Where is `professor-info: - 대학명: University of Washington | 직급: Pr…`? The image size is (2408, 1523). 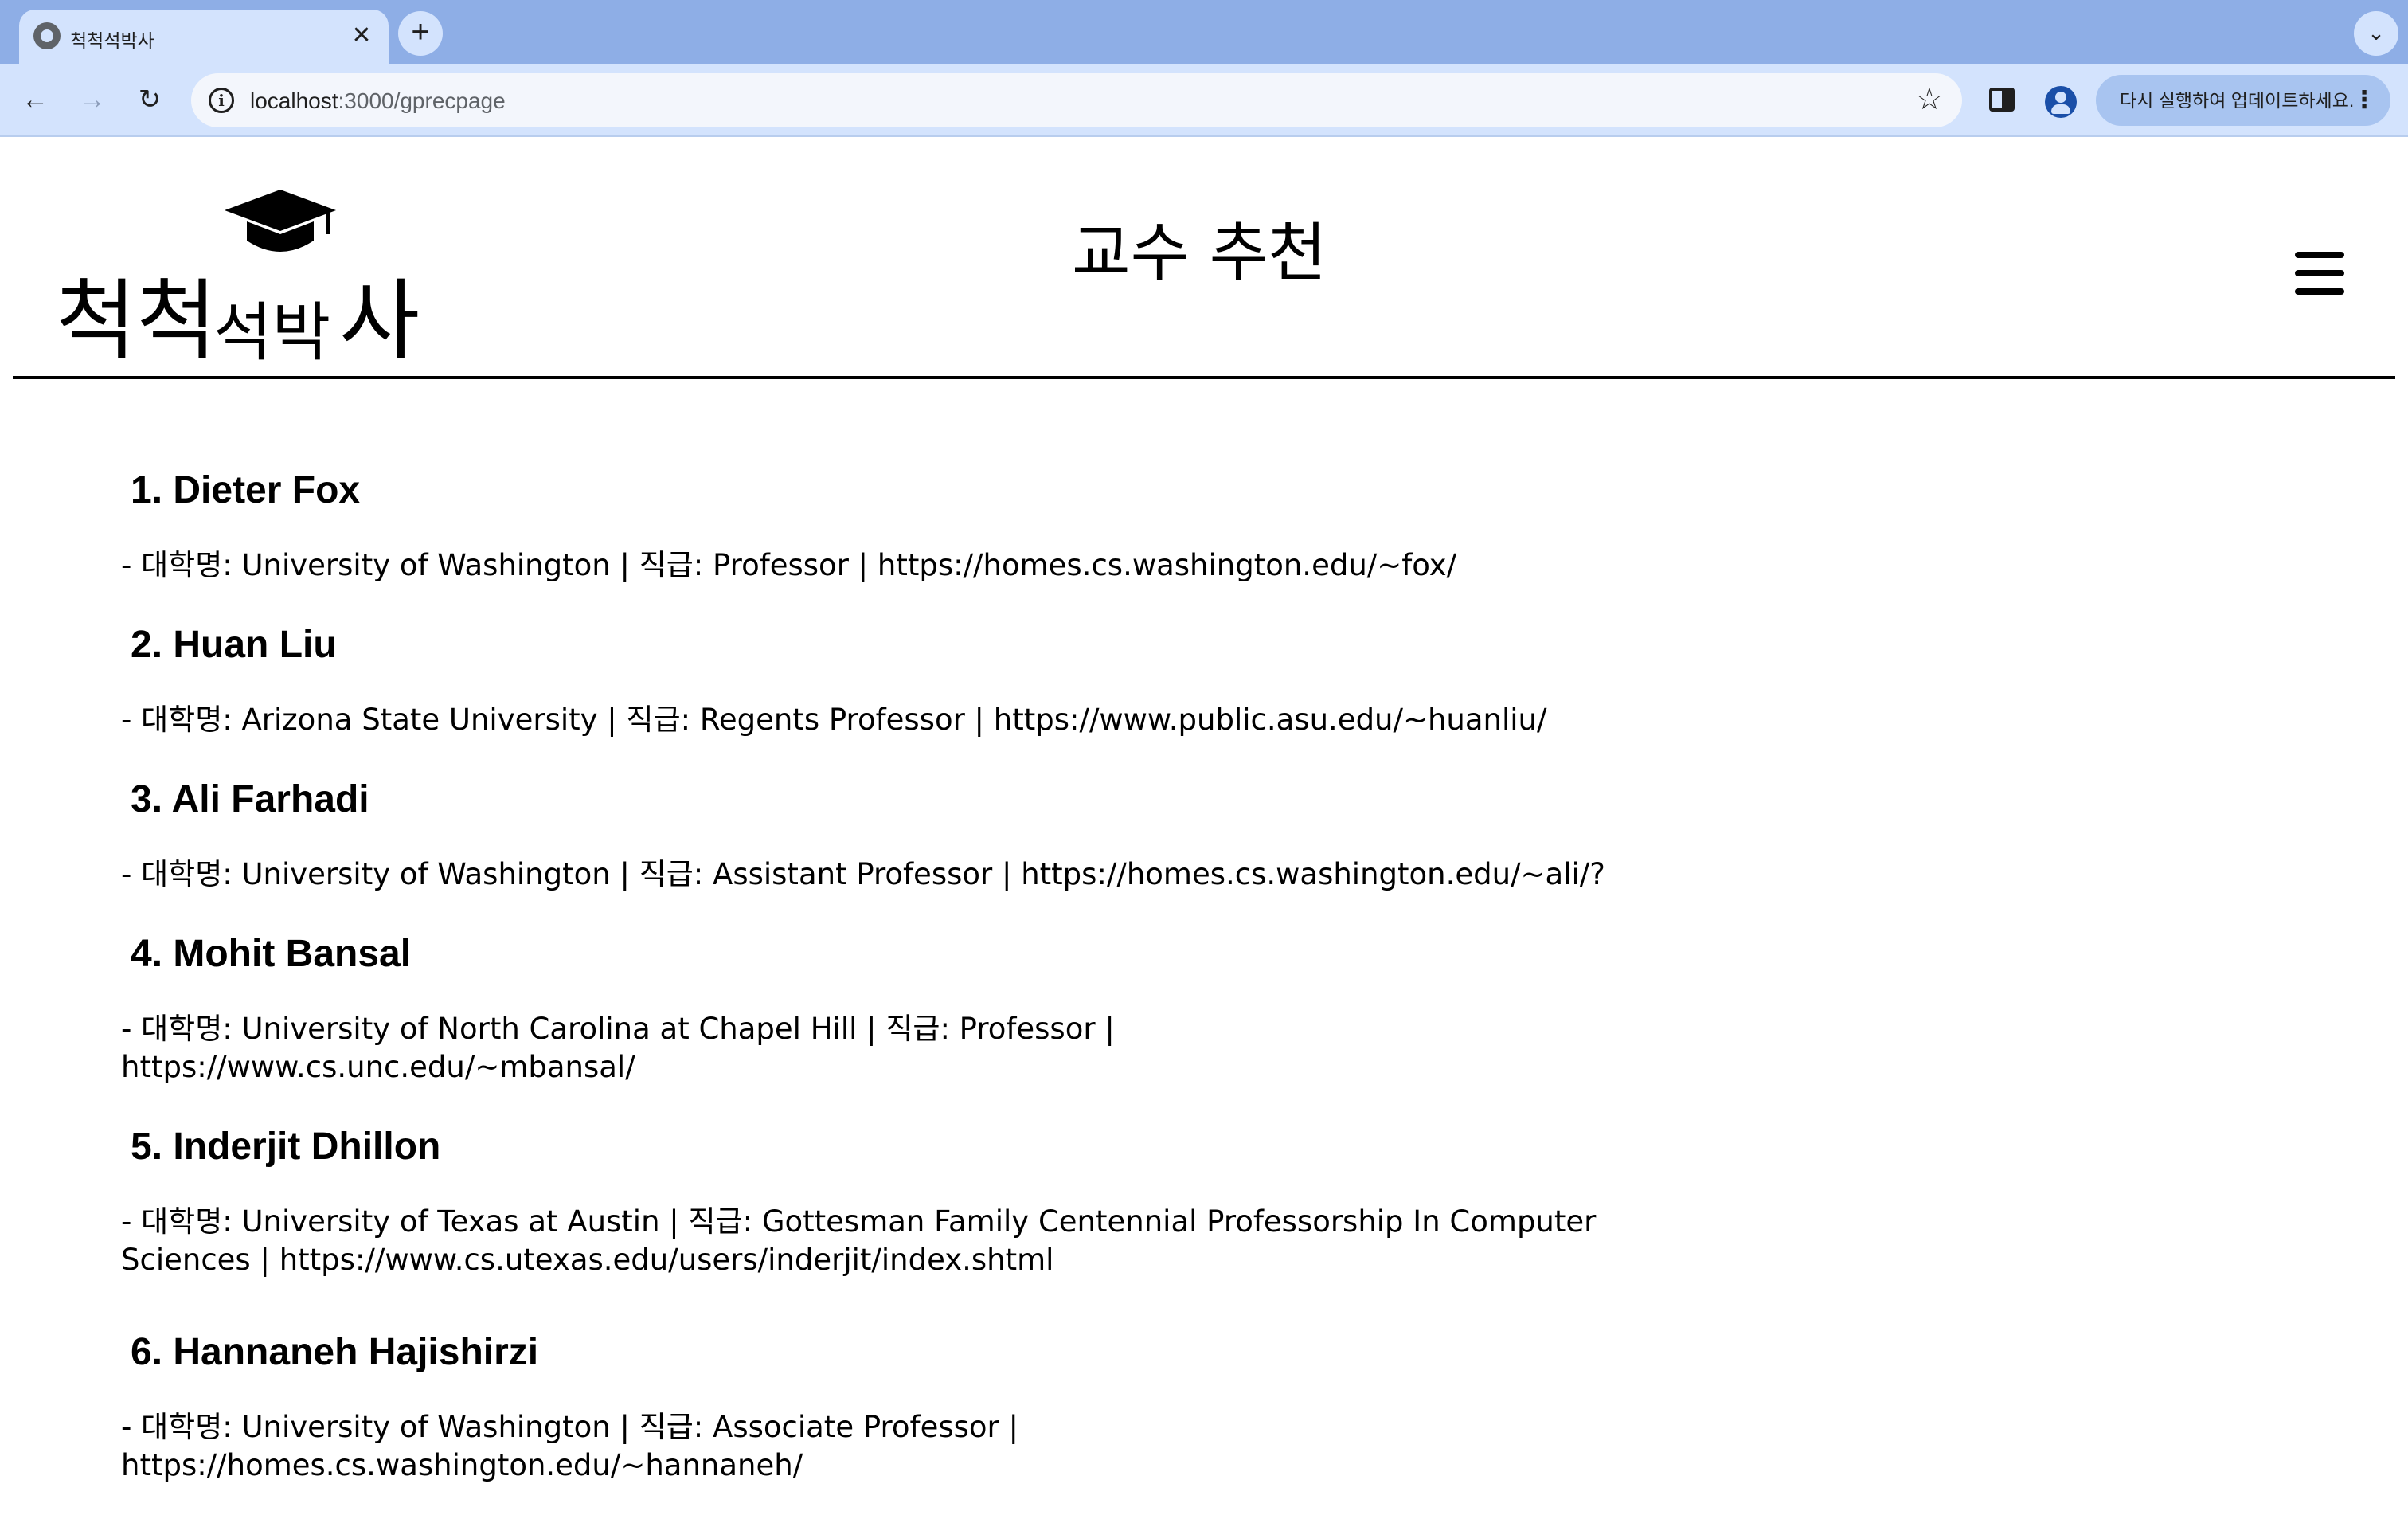 professor-info: - 대학명: University of Washington | 직급: Pr… is located at coordinates (789, 565).